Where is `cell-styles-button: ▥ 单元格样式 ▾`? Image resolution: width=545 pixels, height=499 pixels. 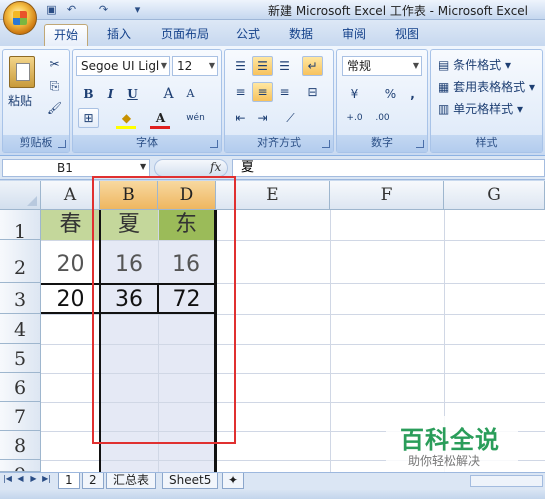 cell-styles-button: ▥ 单元格样式 ▾ is located at coordinates (480, 108).